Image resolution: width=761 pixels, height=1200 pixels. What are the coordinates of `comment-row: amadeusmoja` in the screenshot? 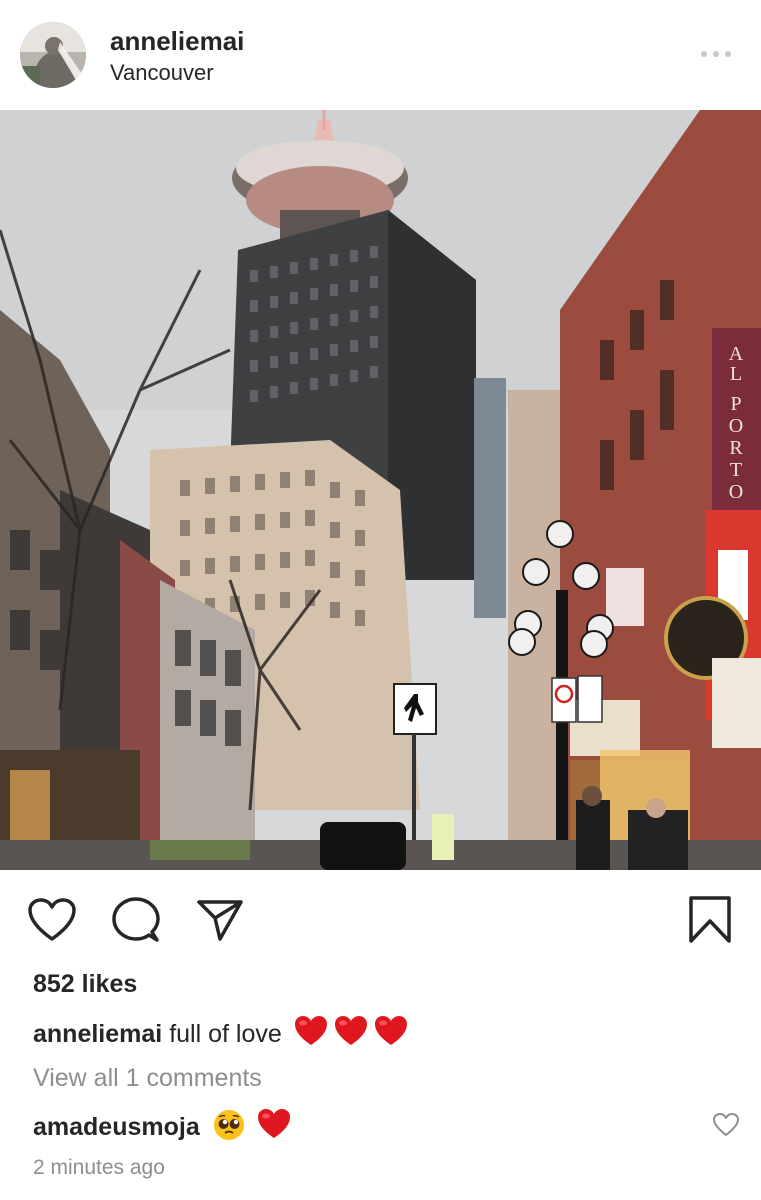 It's located at (162, 1128).